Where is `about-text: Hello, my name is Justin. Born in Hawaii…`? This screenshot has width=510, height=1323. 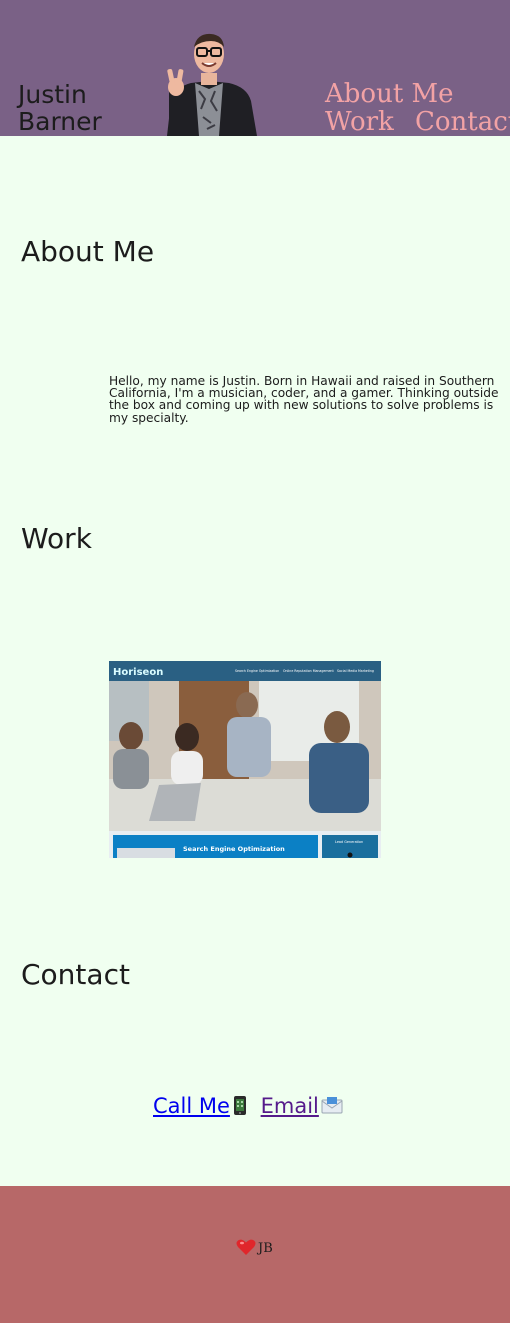
about-text: Hello, my name is Justin. Born in Hawaii… is located at coordinates (304, 399).